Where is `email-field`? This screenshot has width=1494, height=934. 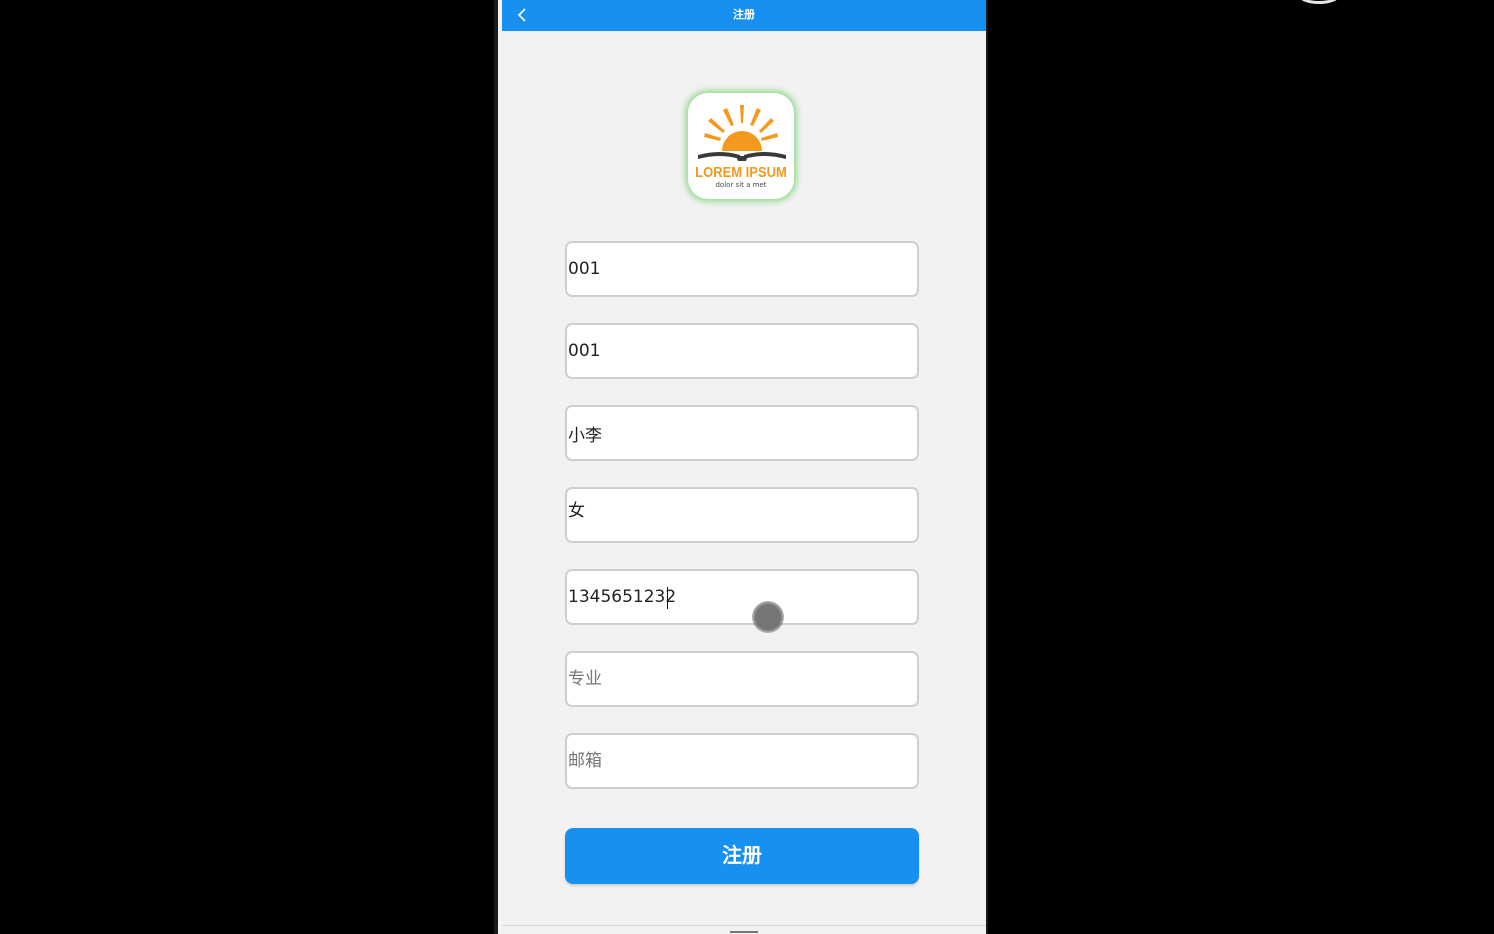
email-field is located at coordinates (742, 761).